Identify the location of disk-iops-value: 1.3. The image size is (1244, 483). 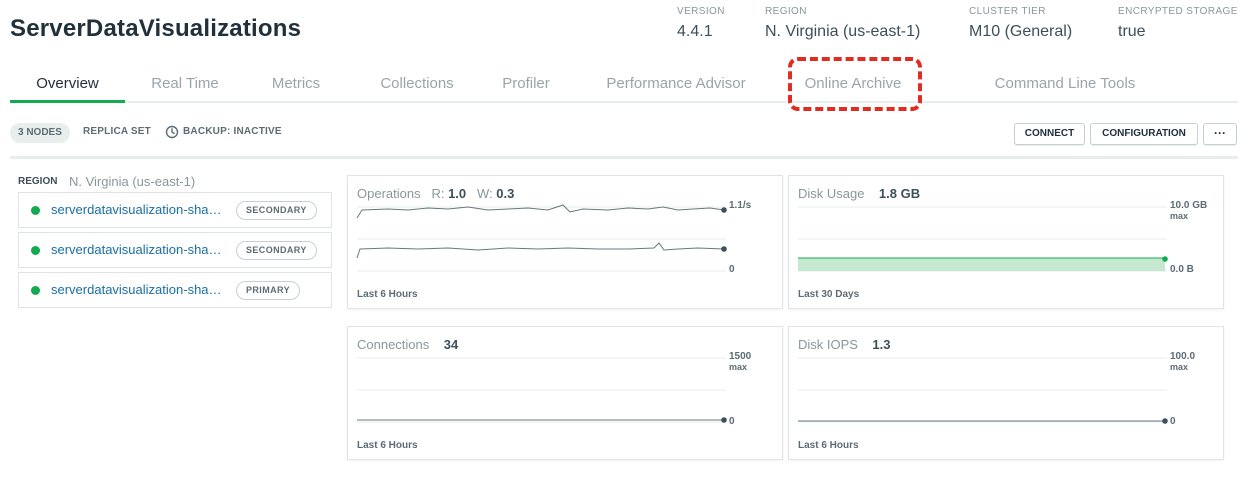
(881, 344).